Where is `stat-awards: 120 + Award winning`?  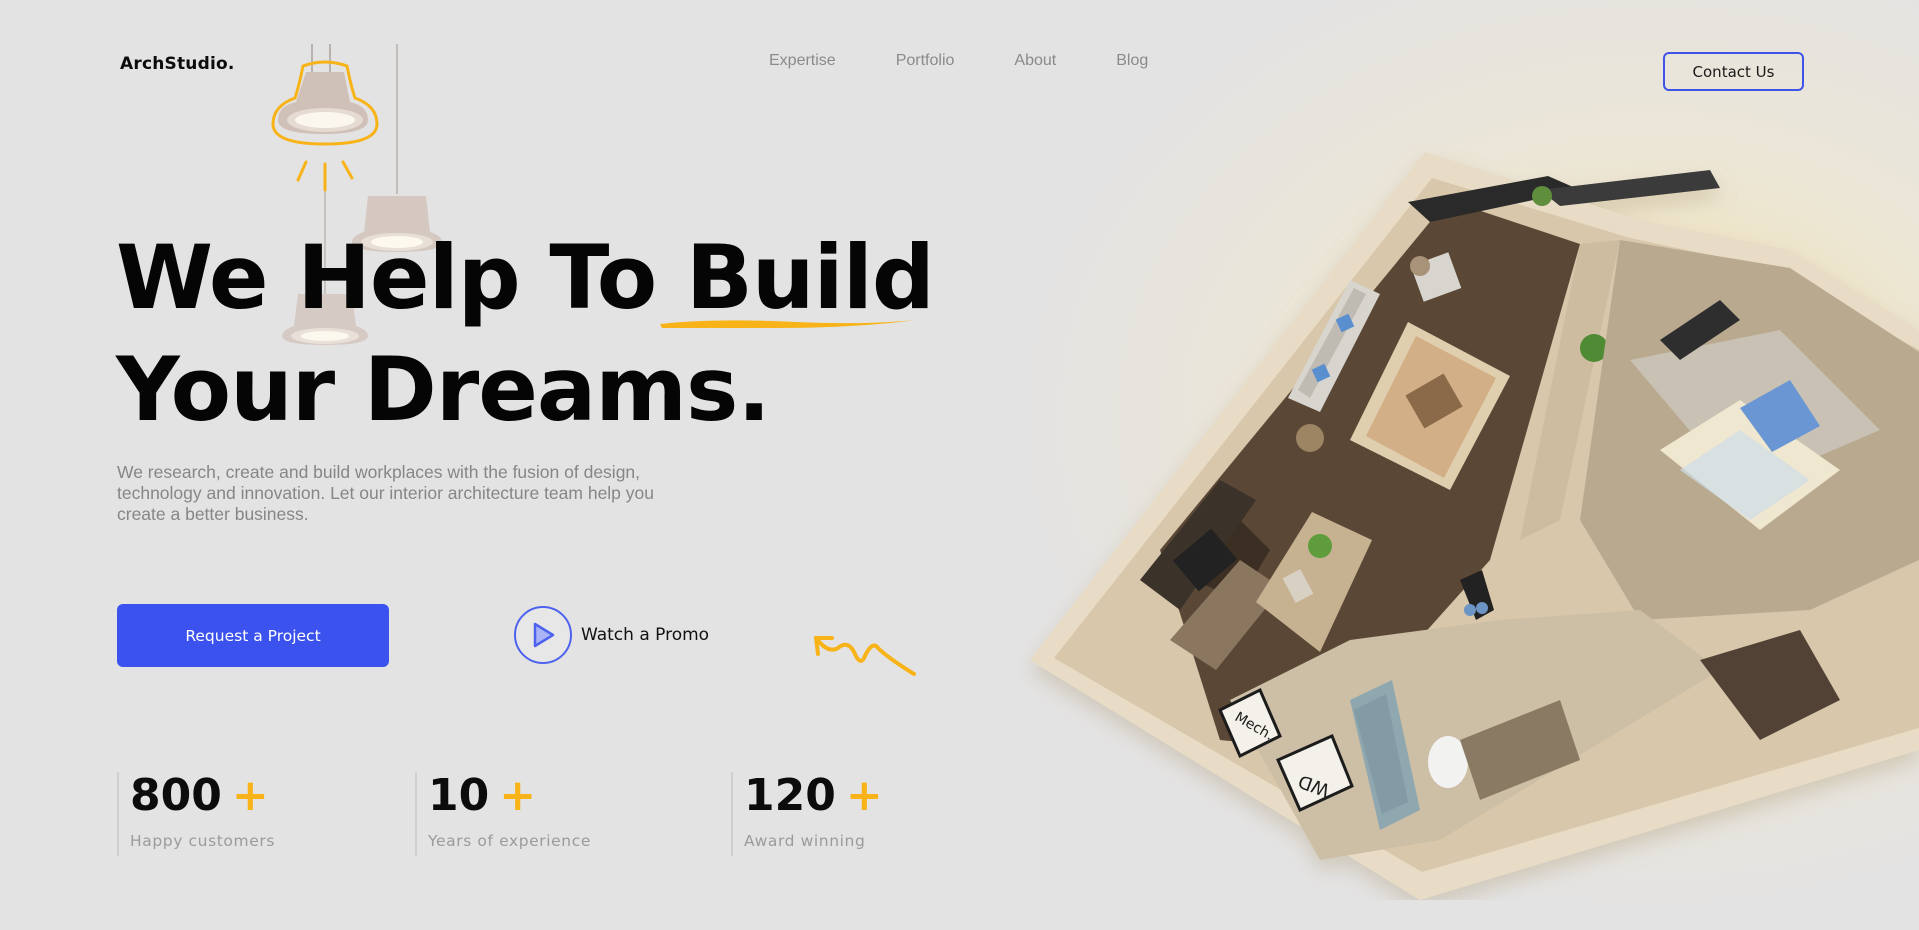 stat-awards: 120 + Award winning is located at coordinates (821, 814).